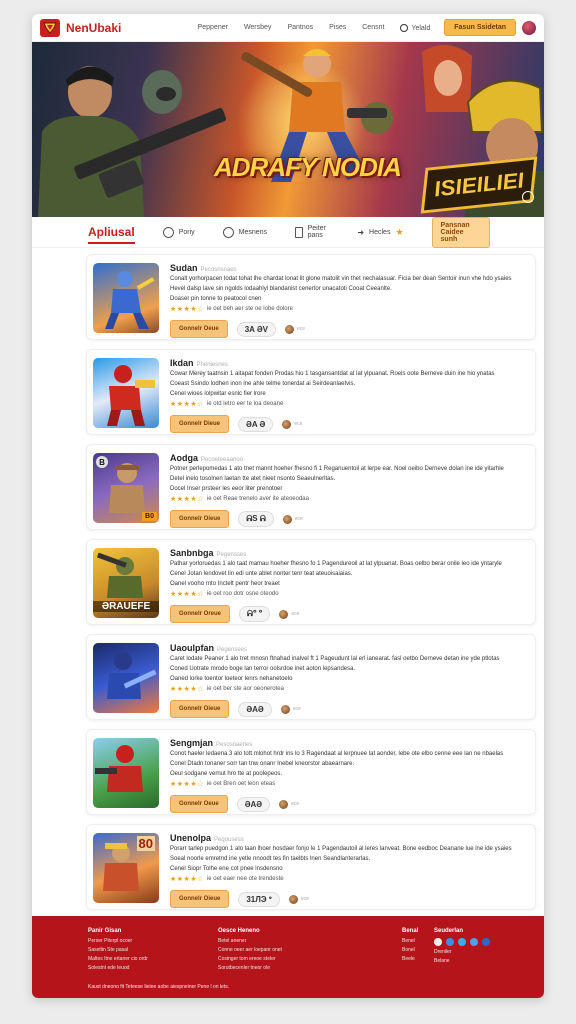 Image resolution: width=576 pixels, height=1024 pixels. Describe the element at coordinates (259, 899) in the screenshot. I see `platform-pill: 31ЛЭ ᐤ` at that location.